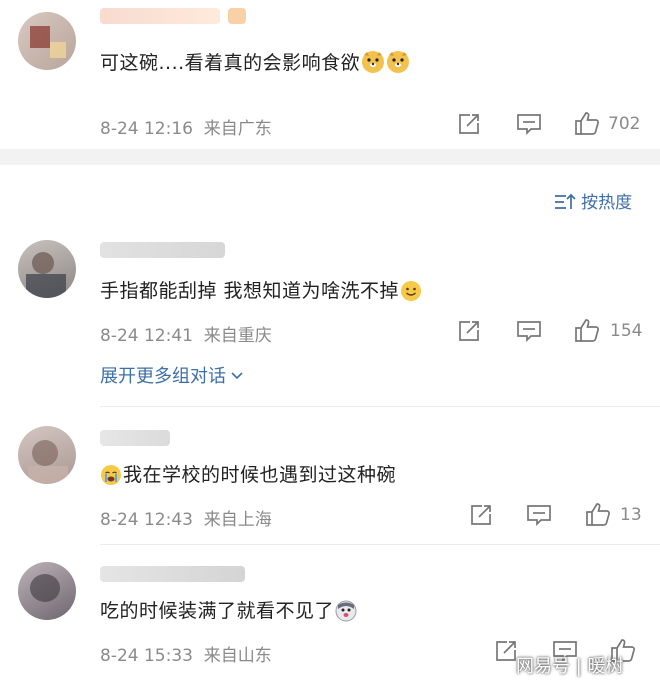 Image resolution: width=660 pixels, height=686 pixels. What do you see at coordinates (146, 336) in the screenshot?
I see `comment-time: 8-24 12:41` at bounding box center [146, 336].